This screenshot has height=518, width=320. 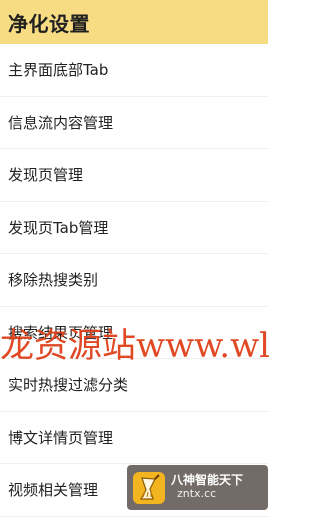 What do you see at coordinates (134, 227) in the screenshot?
I see `list-item-discover-tab: 发现页Tab管理` at bounding box center [134, 227].